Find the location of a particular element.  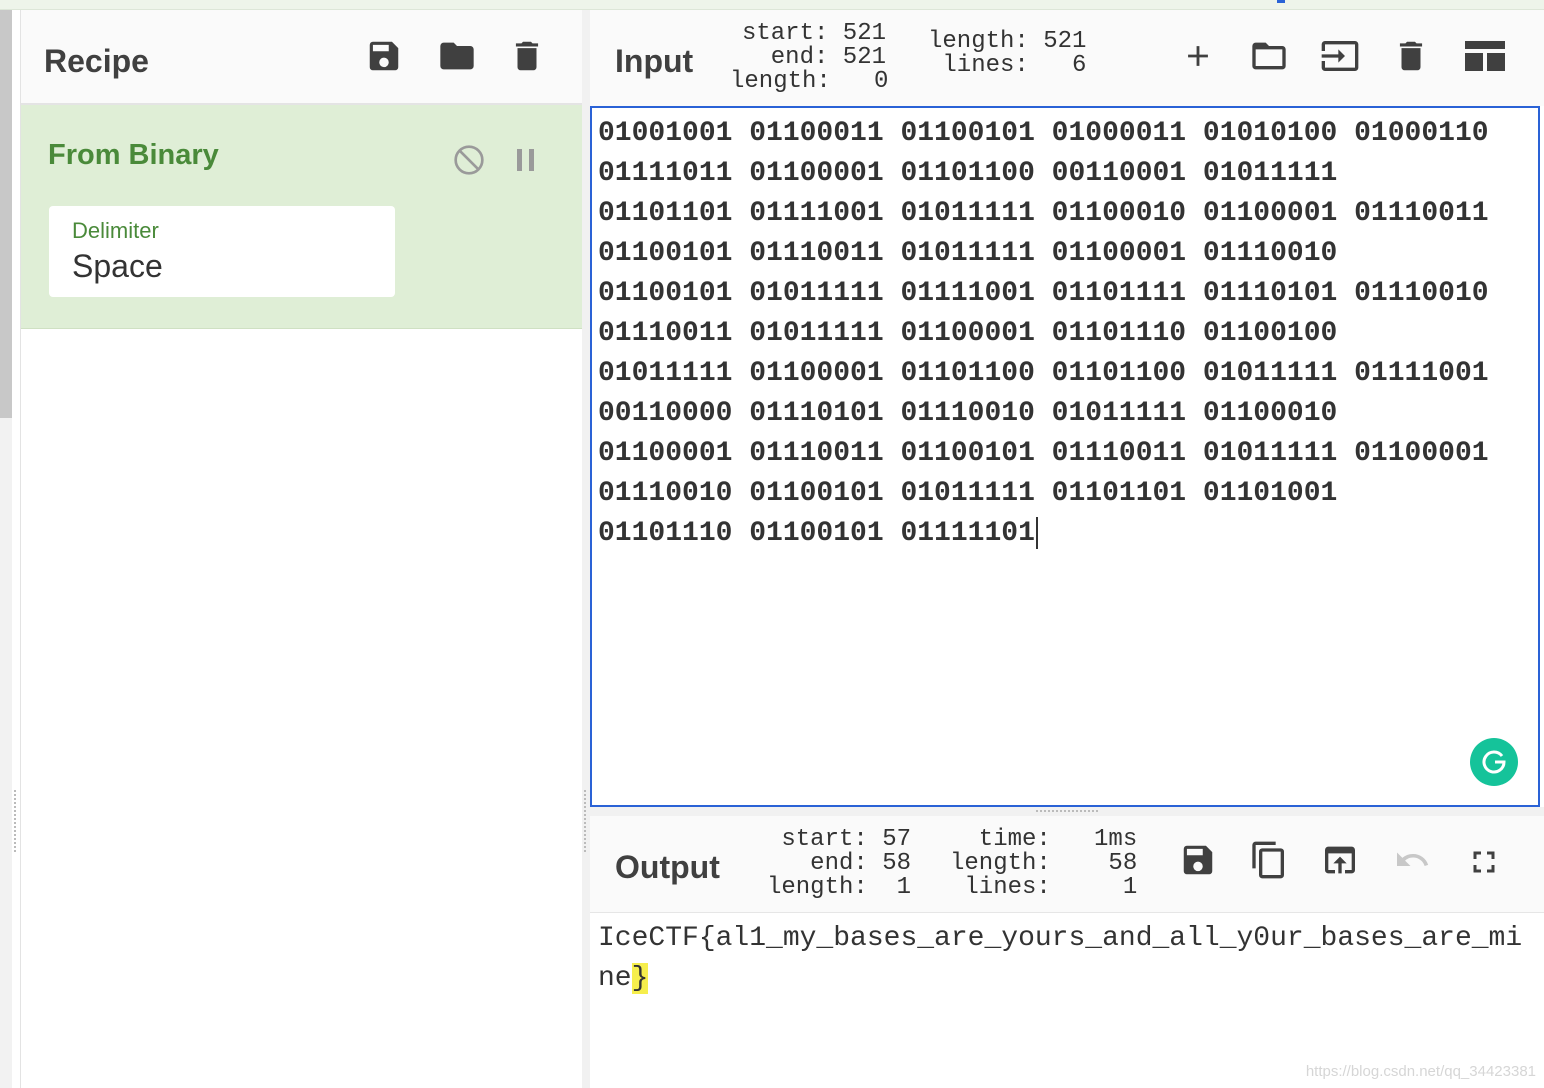

left-scrollbar is located at coordinates (8, 549).